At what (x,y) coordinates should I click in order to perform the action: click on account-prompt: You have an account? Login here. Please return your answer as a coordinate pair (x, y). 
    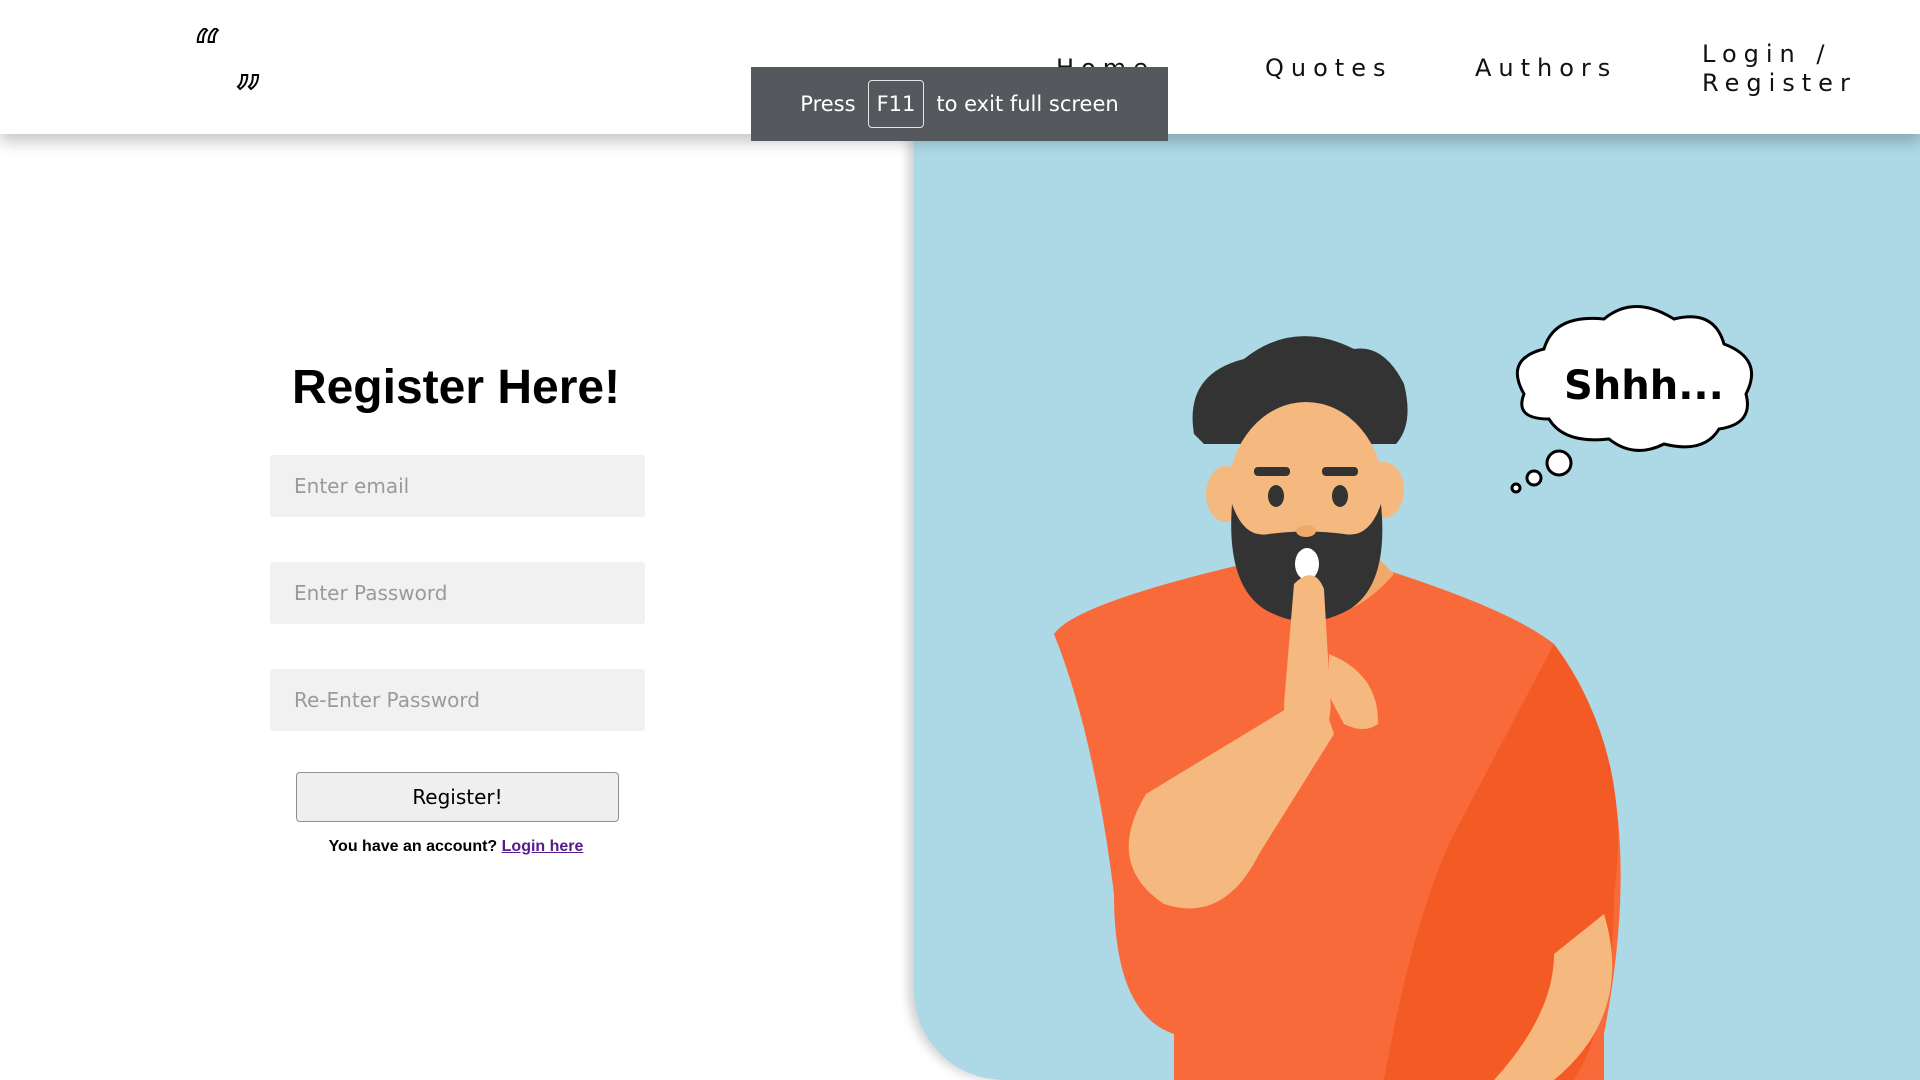
    Looking at the image, I should click on (456, 847).